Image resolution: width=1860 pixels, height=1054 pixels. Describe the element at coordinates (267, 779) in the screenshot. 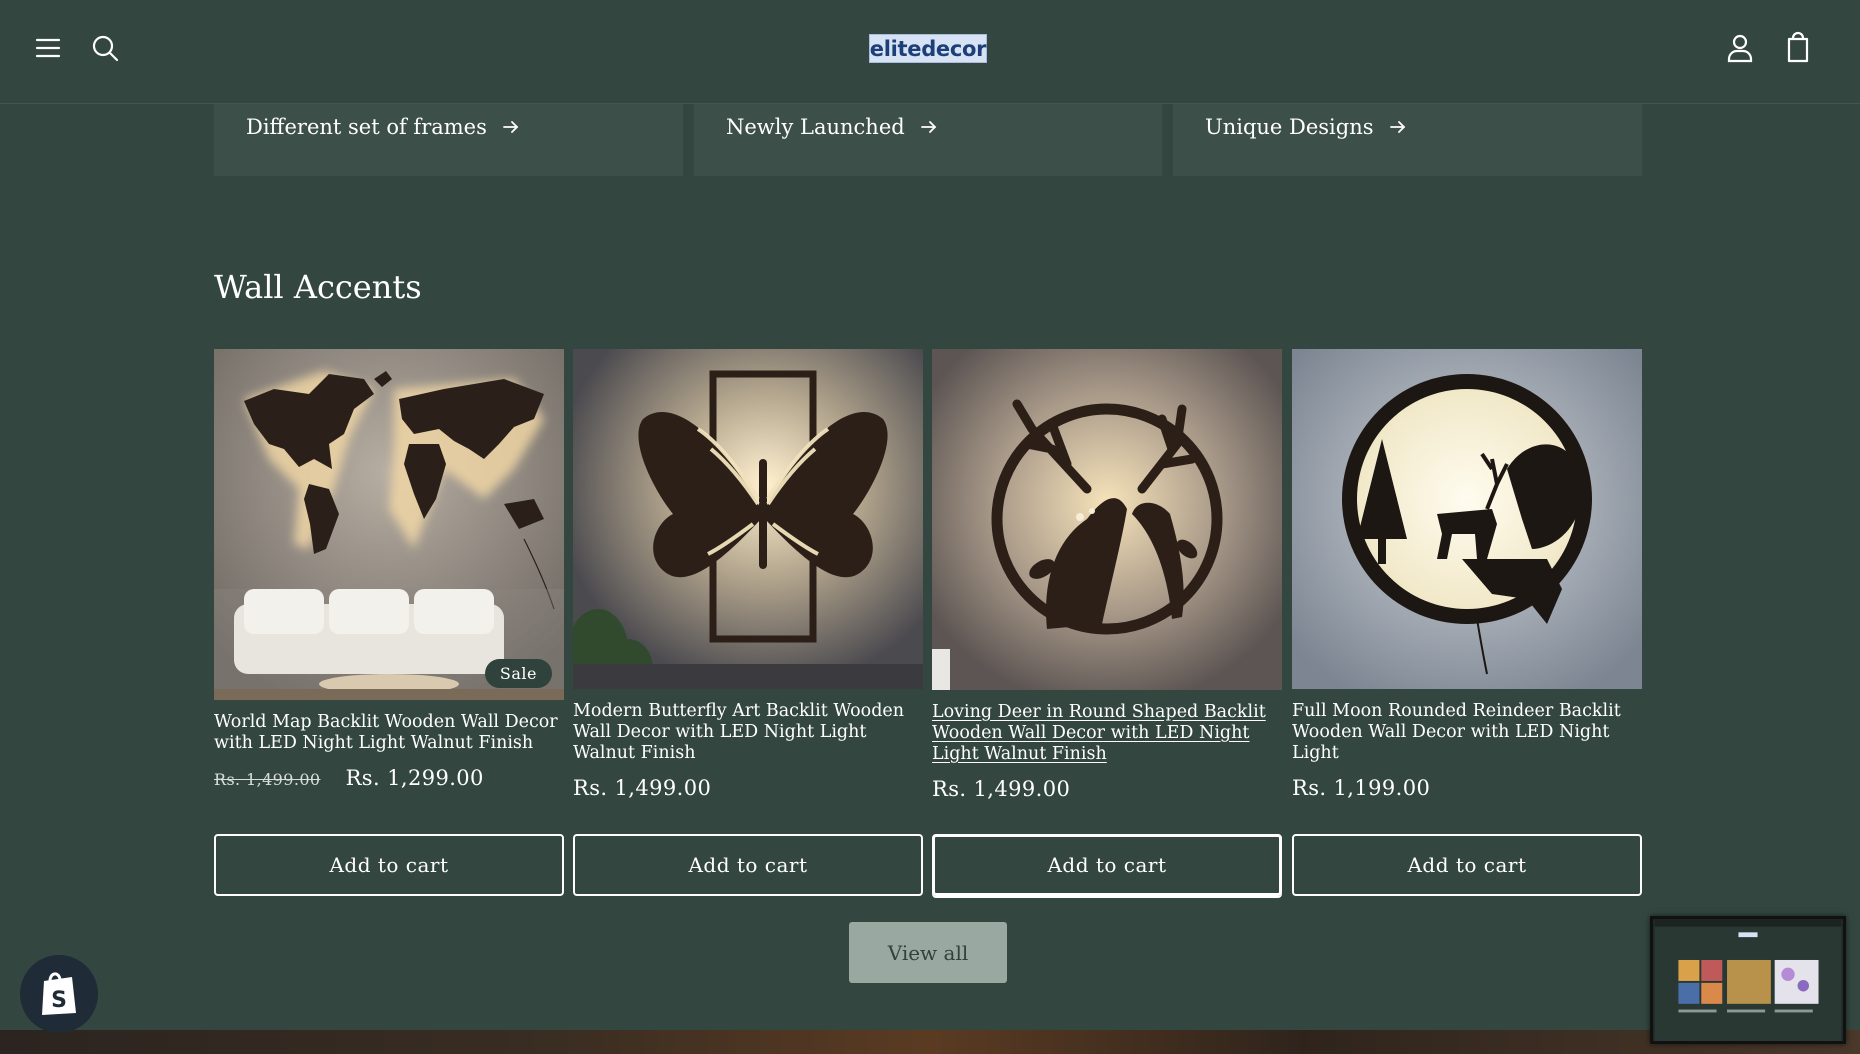

I see `regular-price: Rs. 1,499.00` at that location.